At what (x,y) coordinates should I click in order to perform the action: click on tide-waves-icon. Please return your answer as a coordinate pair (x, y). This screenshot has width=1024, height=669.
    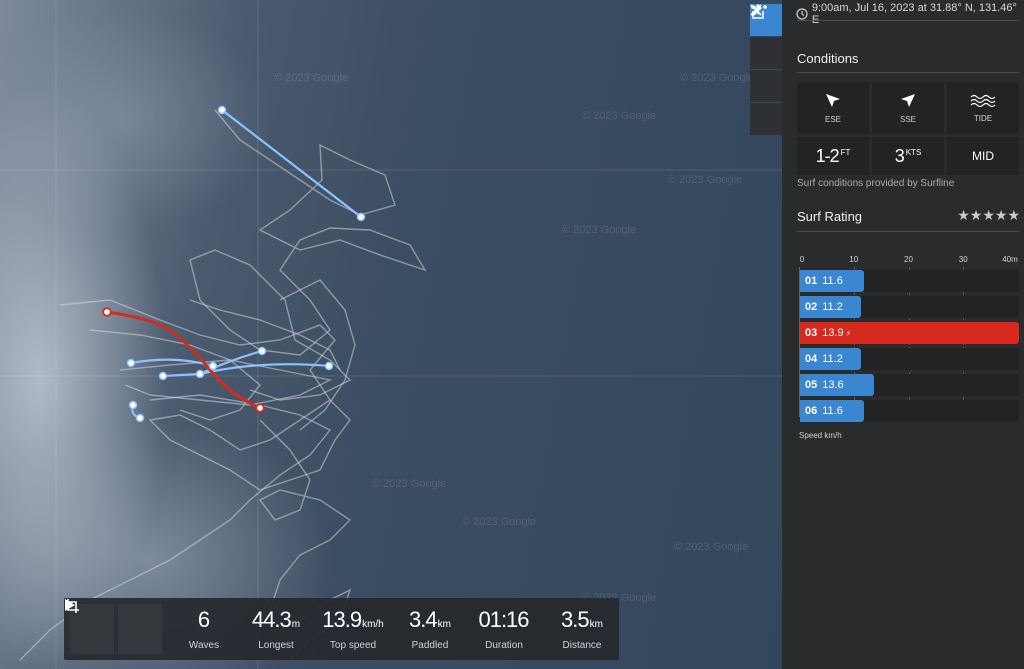
    Looking at the image, I should click on (983, 100).